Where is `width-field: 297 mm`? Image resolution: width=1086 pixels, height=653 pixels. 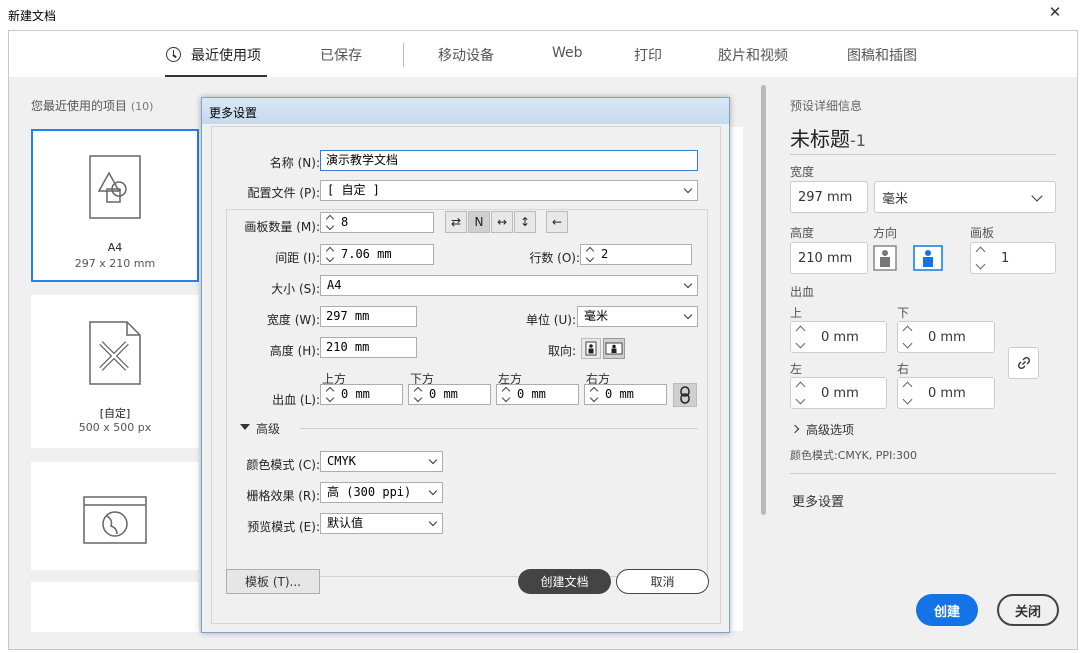 width-field: 297 mm is located at coordinates (829, 197).